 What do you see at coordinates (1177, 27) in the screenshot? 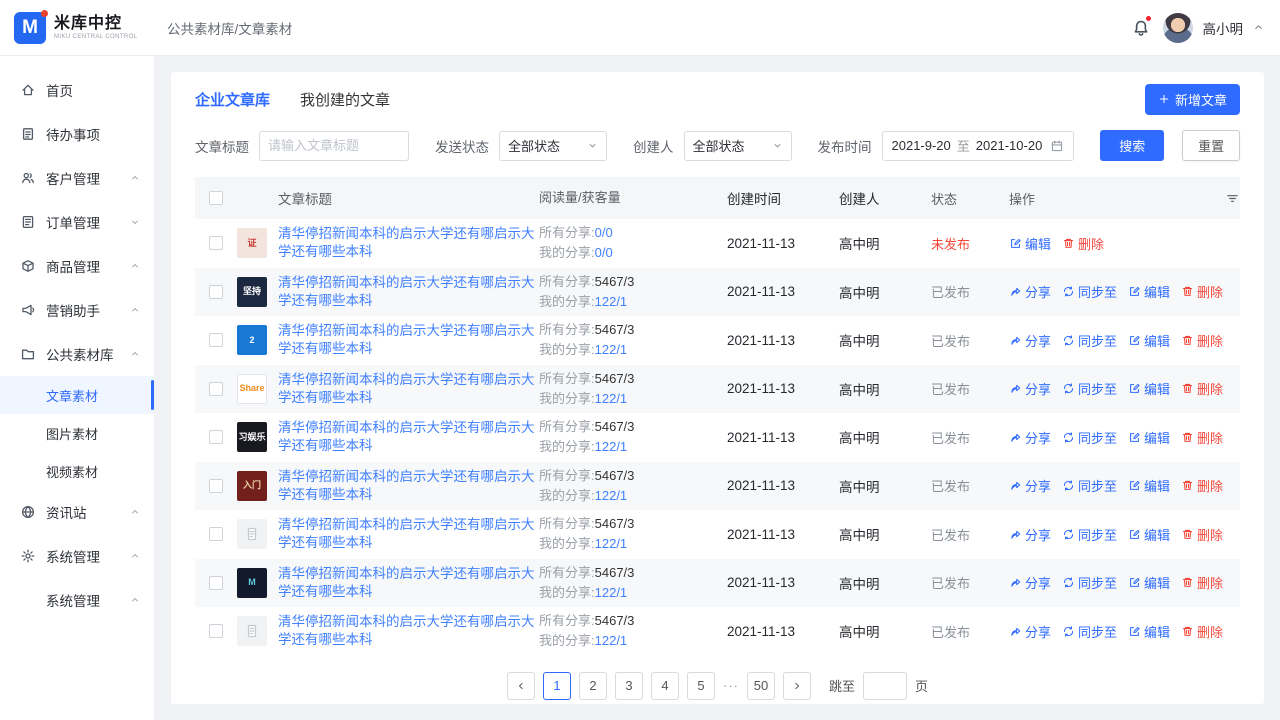
I see `avatar` at bounding box center [1177, 27].